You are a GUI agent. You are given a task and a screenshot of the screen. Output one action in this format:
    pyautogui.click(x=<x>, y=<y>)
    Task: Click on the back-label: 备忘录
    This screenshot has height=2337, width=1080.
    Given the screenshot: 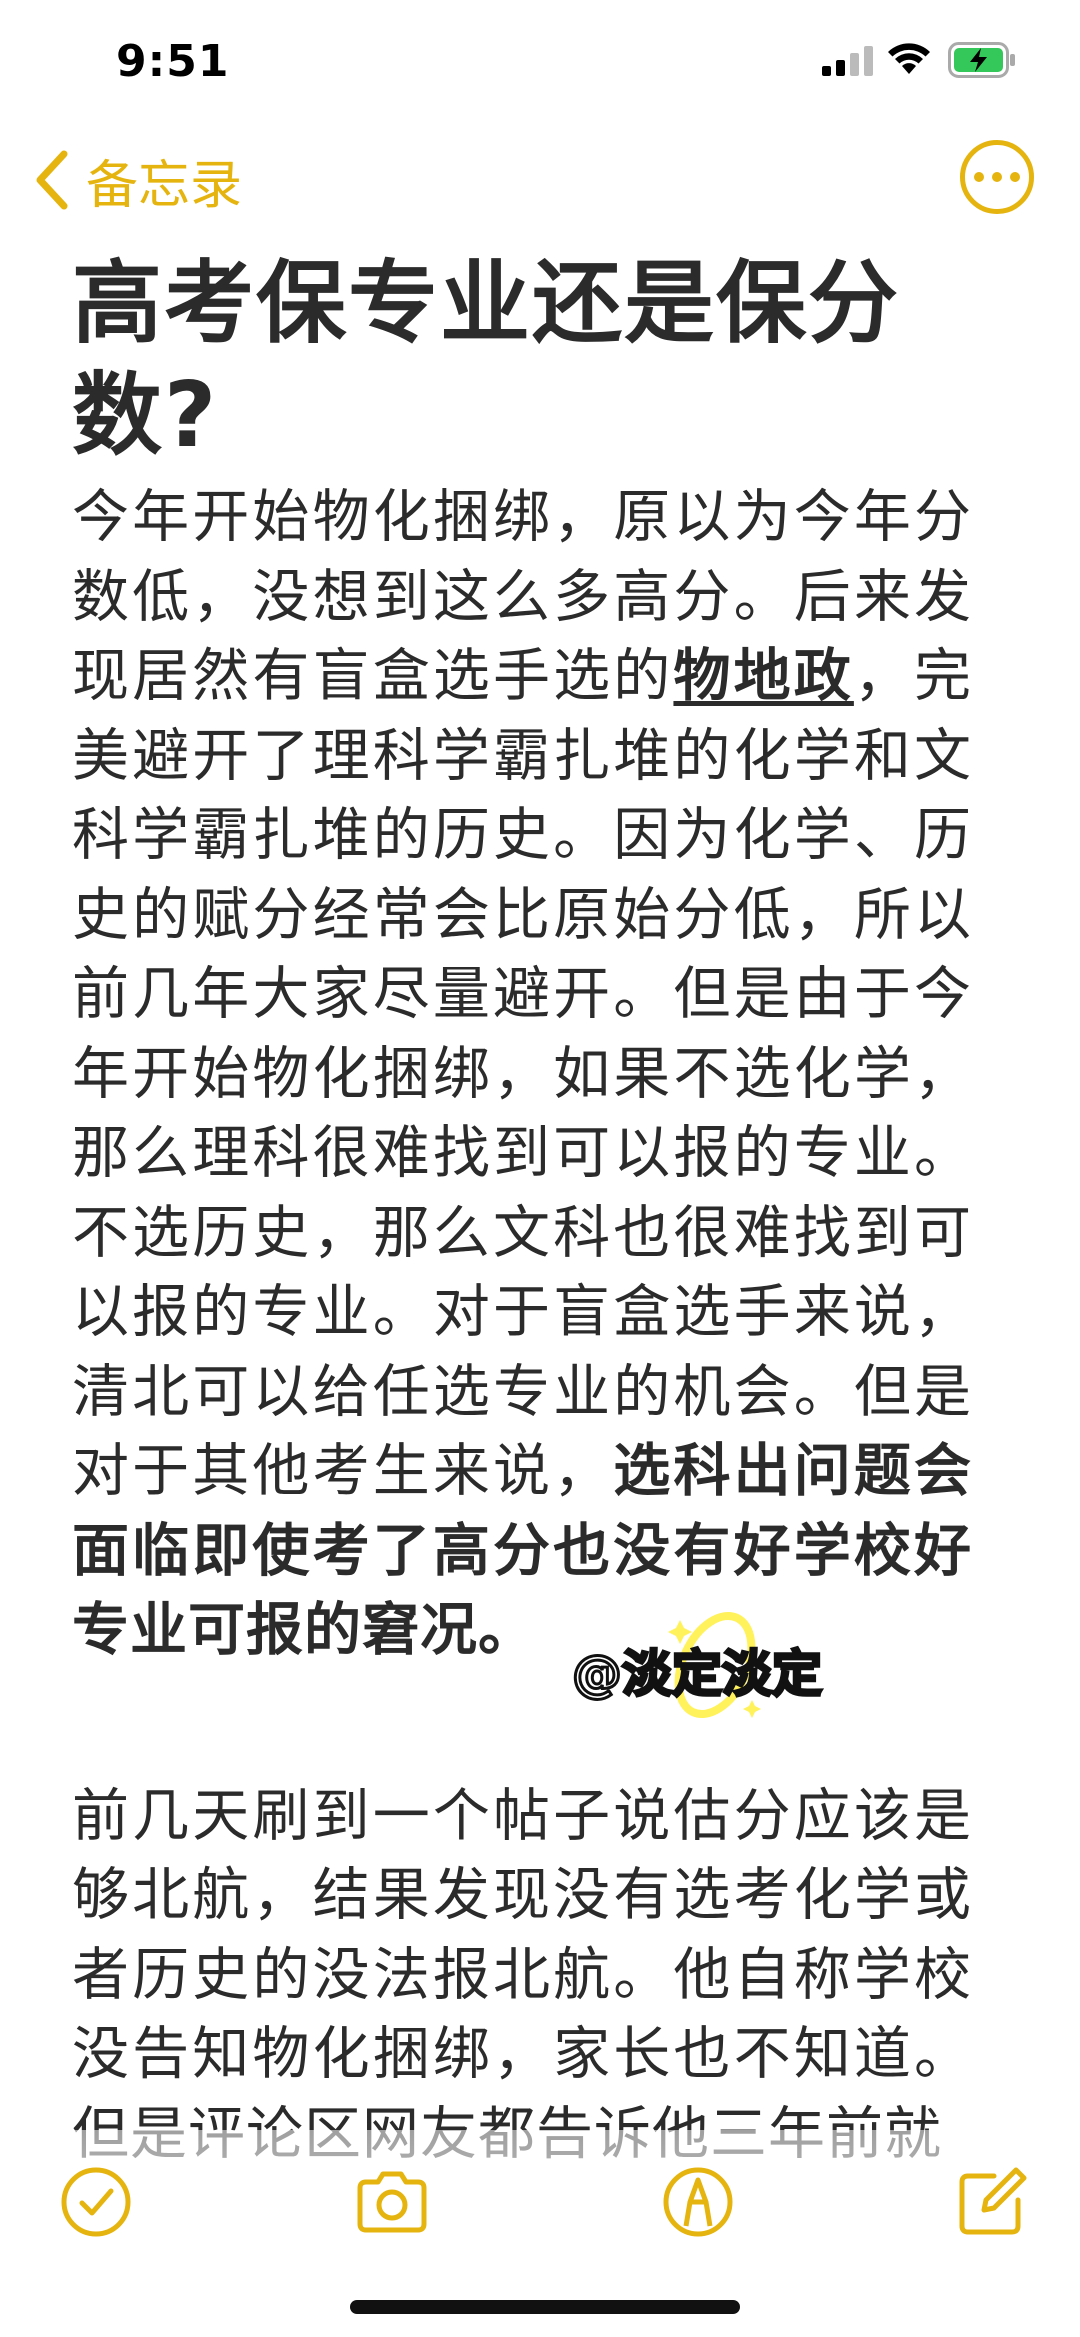 What is the action you would take?
    pyautogui.click(x=164, y=185)
    